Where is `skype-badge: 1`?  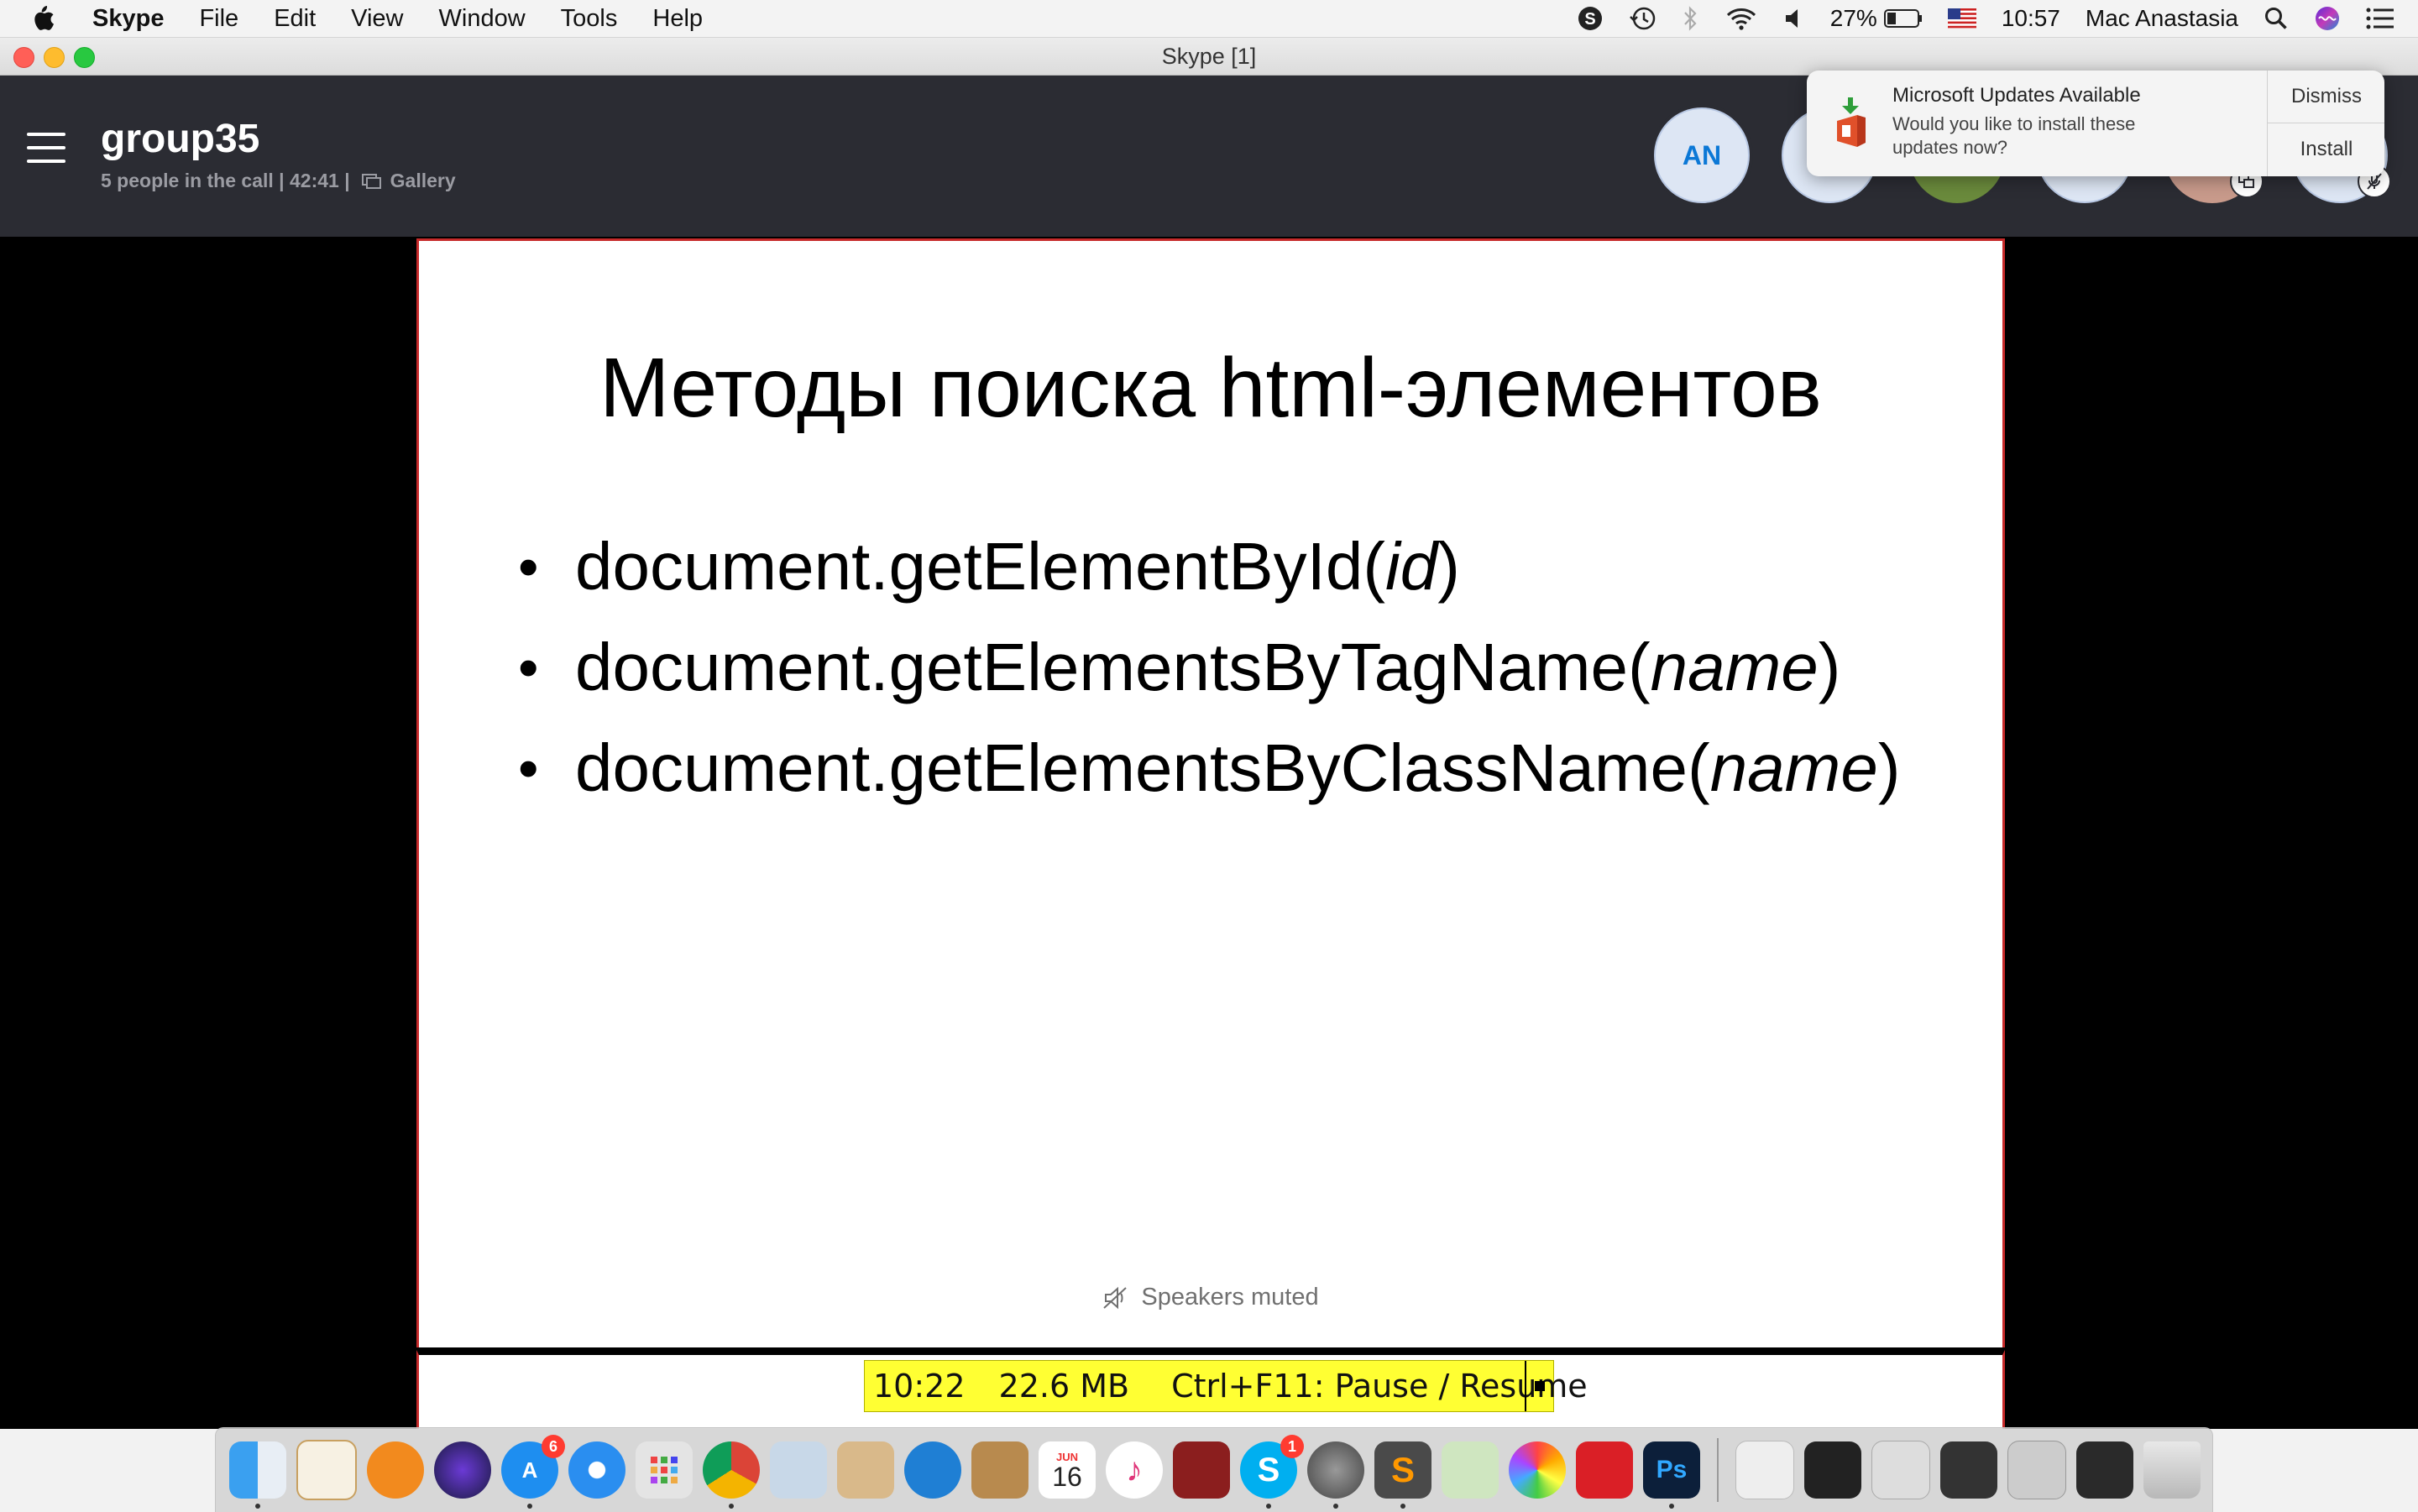 skype-badge: 1 is located at coordinates (1292, 1446).